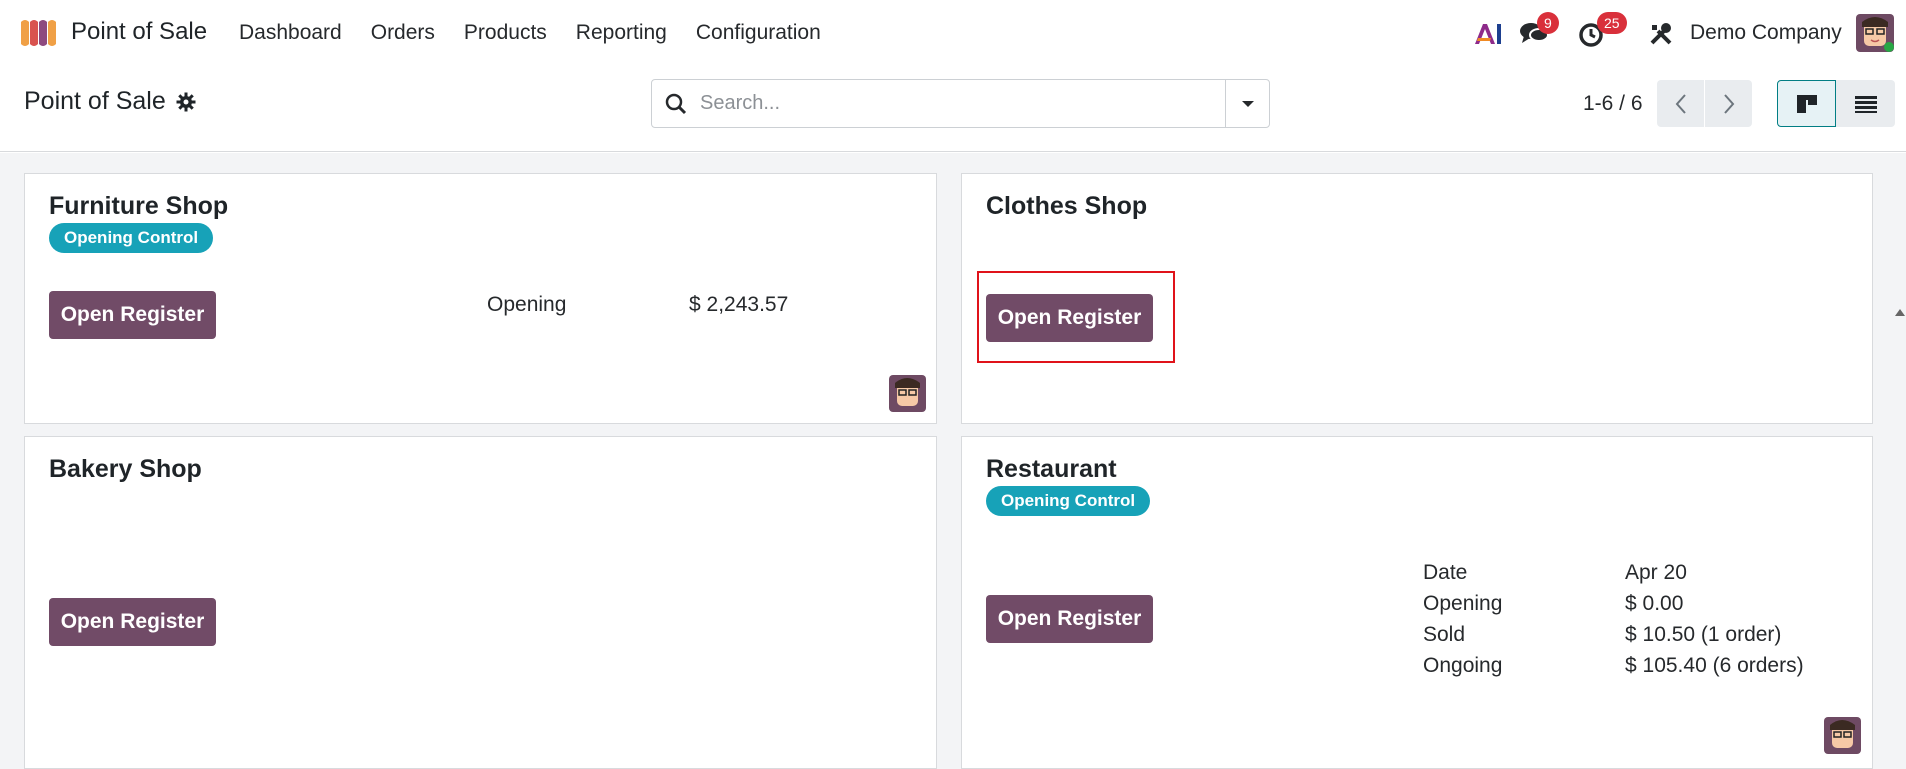 The height and width of the screenshot is (769, 1906). Describe the element at coordinates (676, 104) in the screenshot. I see `search-icon` at that location.